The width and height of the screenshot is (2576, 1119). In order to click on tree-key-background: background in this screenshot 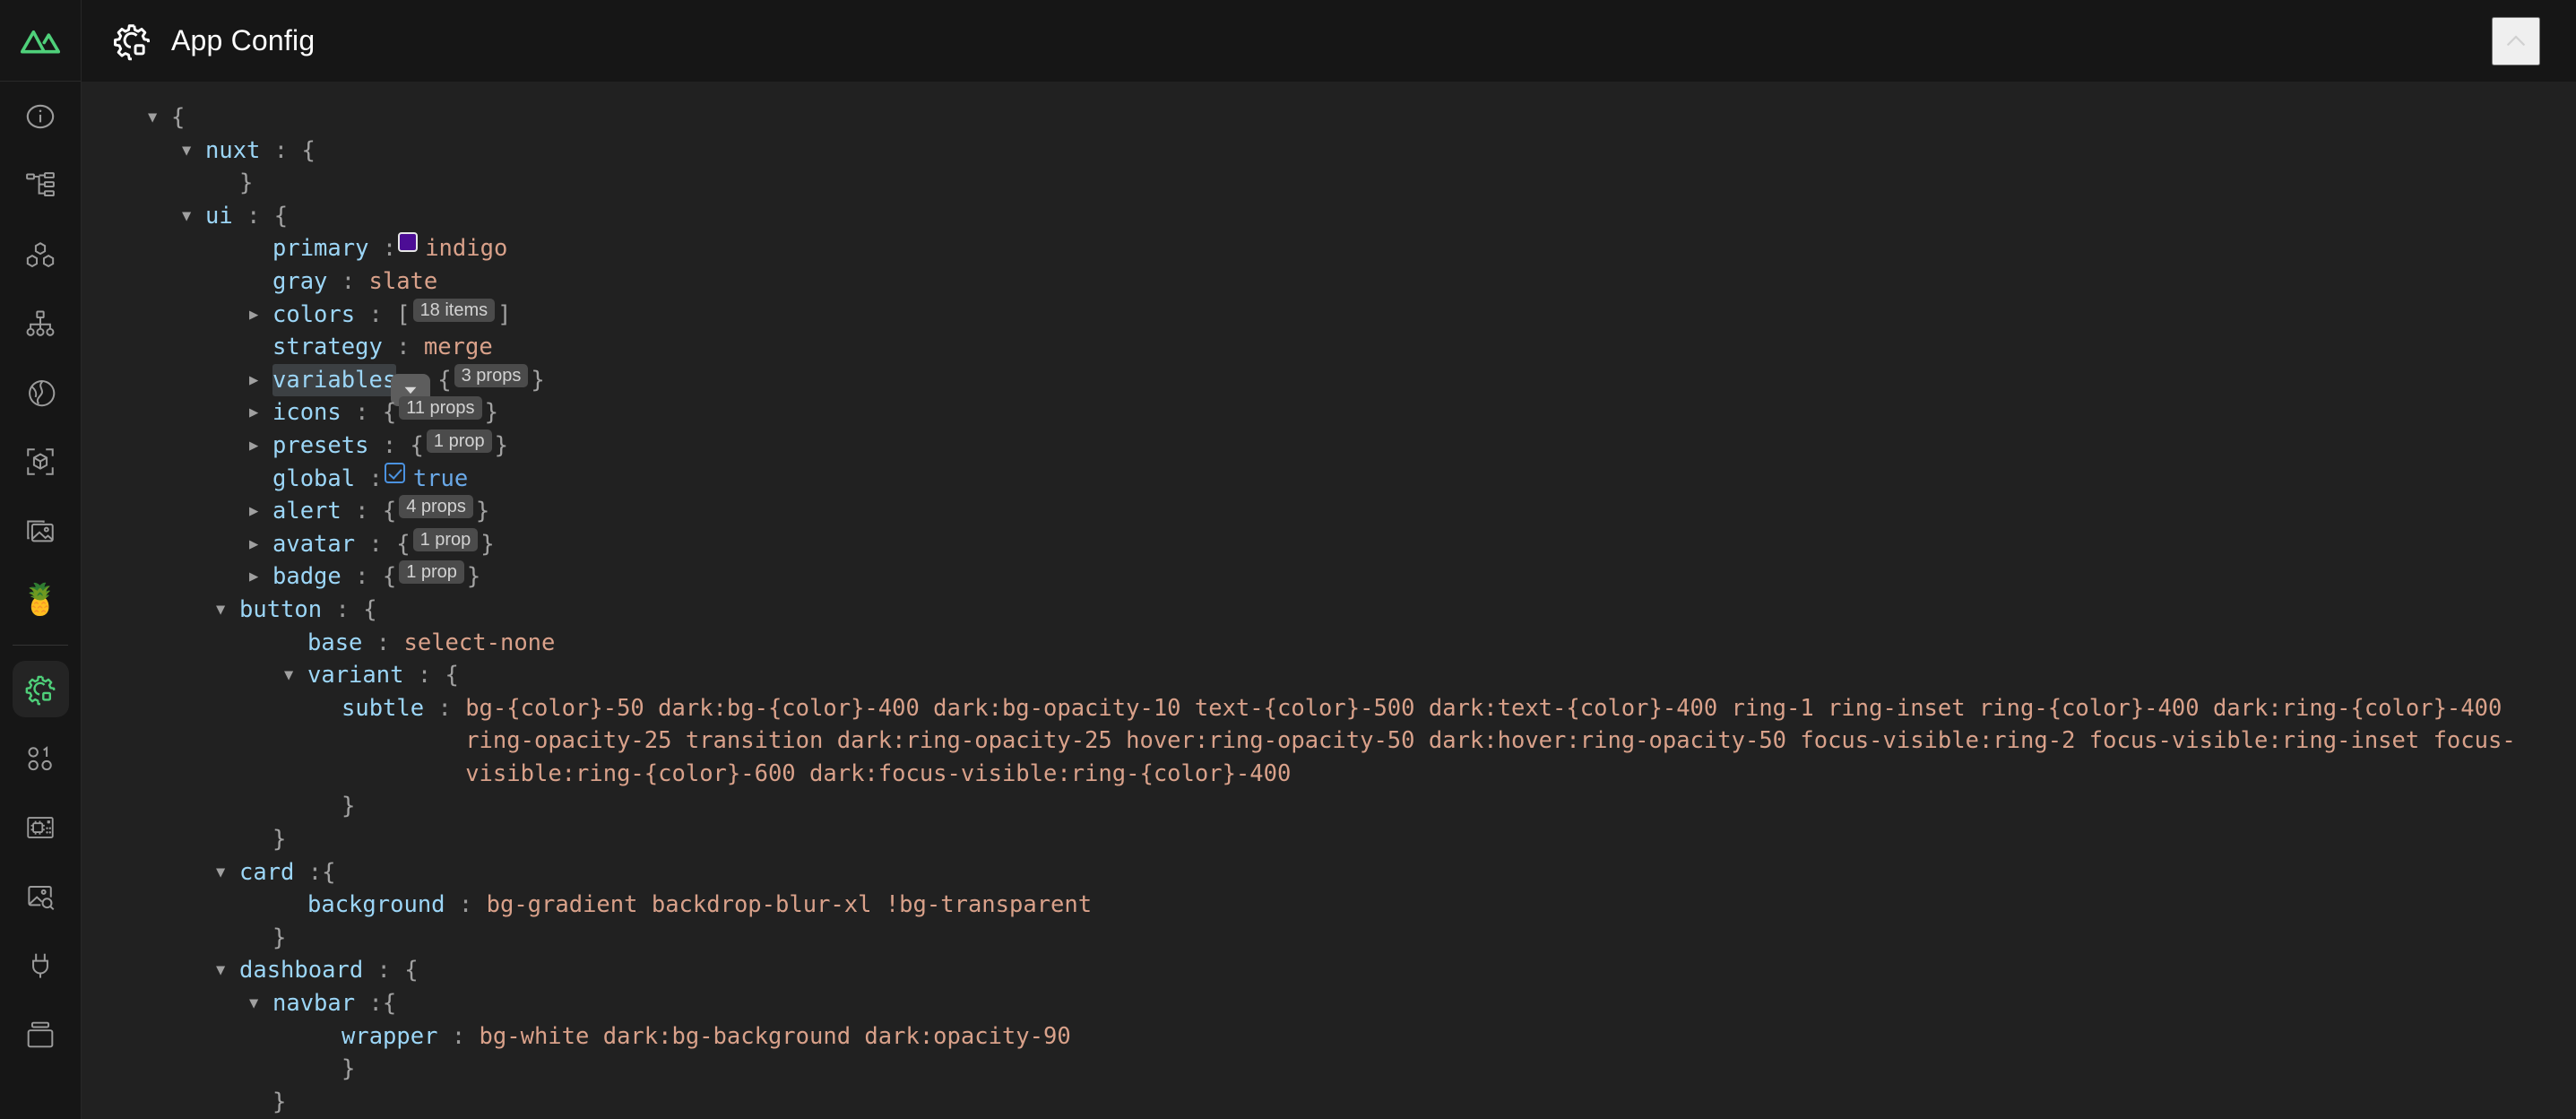, I will do `click(376, 905)`.